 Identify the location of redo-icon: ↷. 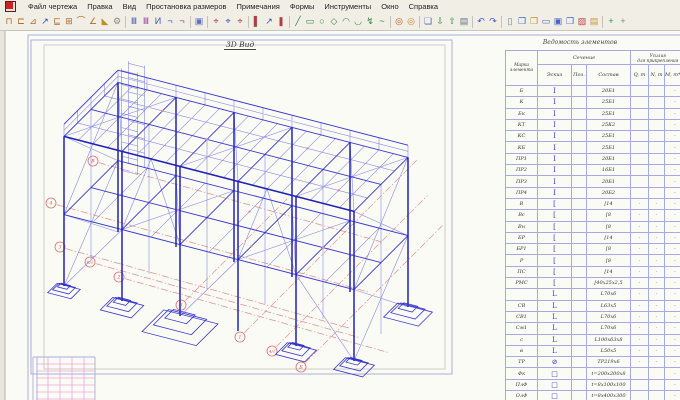
(493, 21).